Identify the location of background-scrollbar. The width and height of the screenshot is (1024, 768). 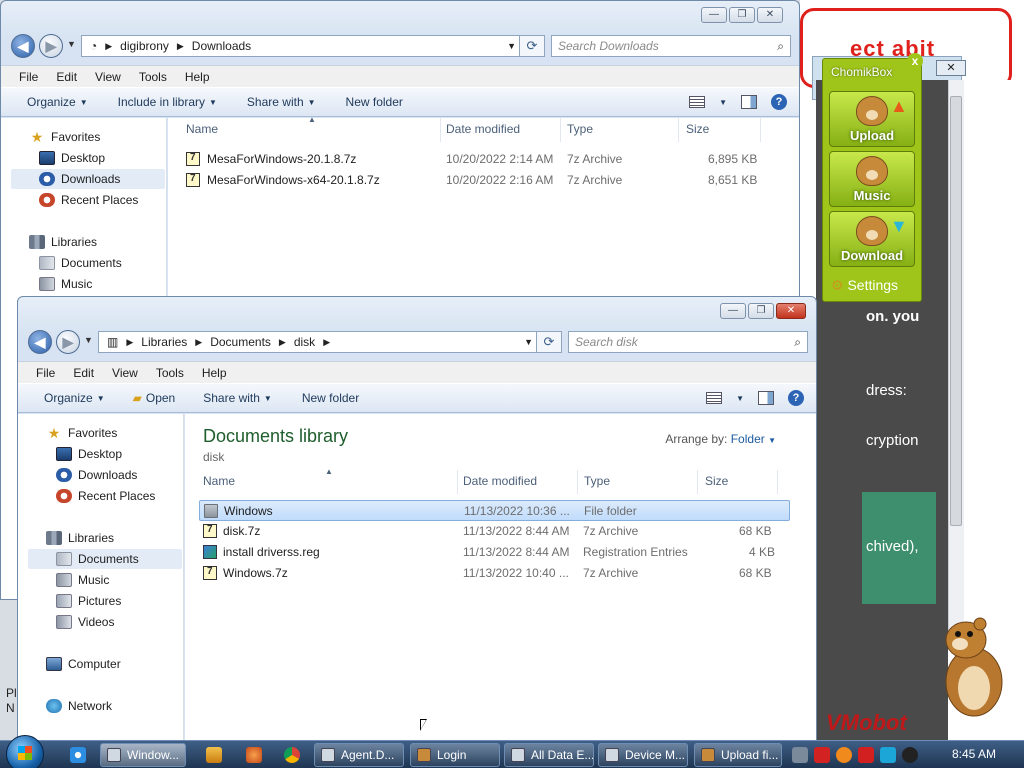
(956, 360).